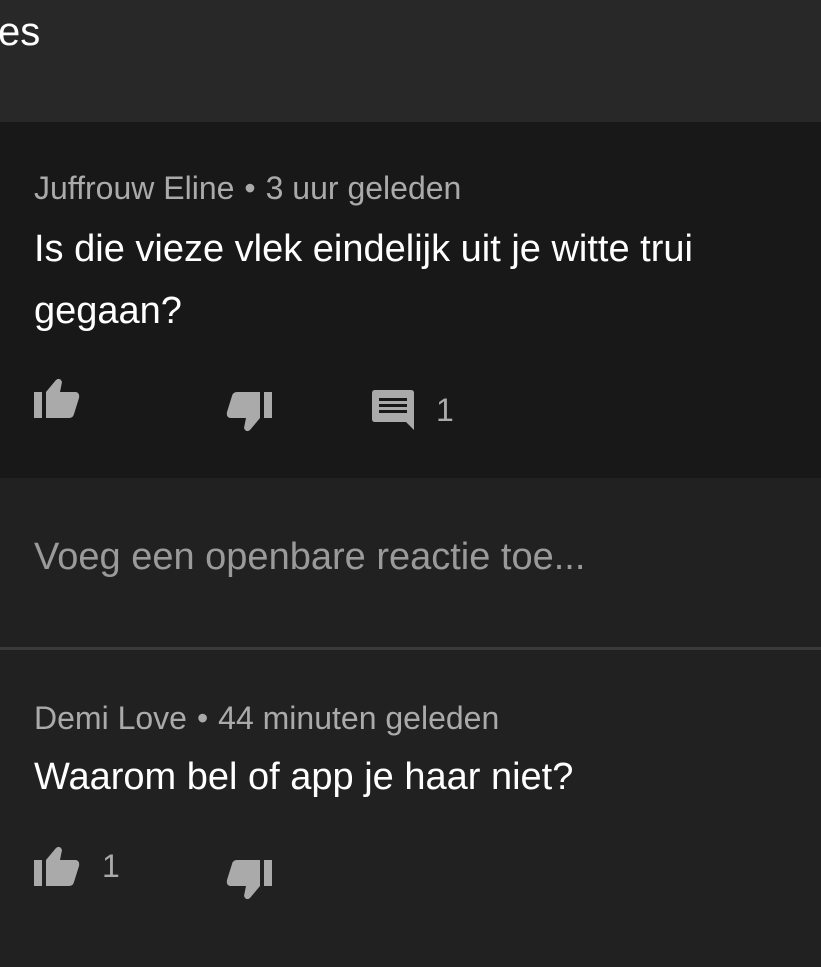 This screenshot has height=967, width=821. What do you see at coordinates (304, 777) in the screenshot?
I see `comment-text: Waarom bel of app je haar niet?` at bounding box center [304, 777].